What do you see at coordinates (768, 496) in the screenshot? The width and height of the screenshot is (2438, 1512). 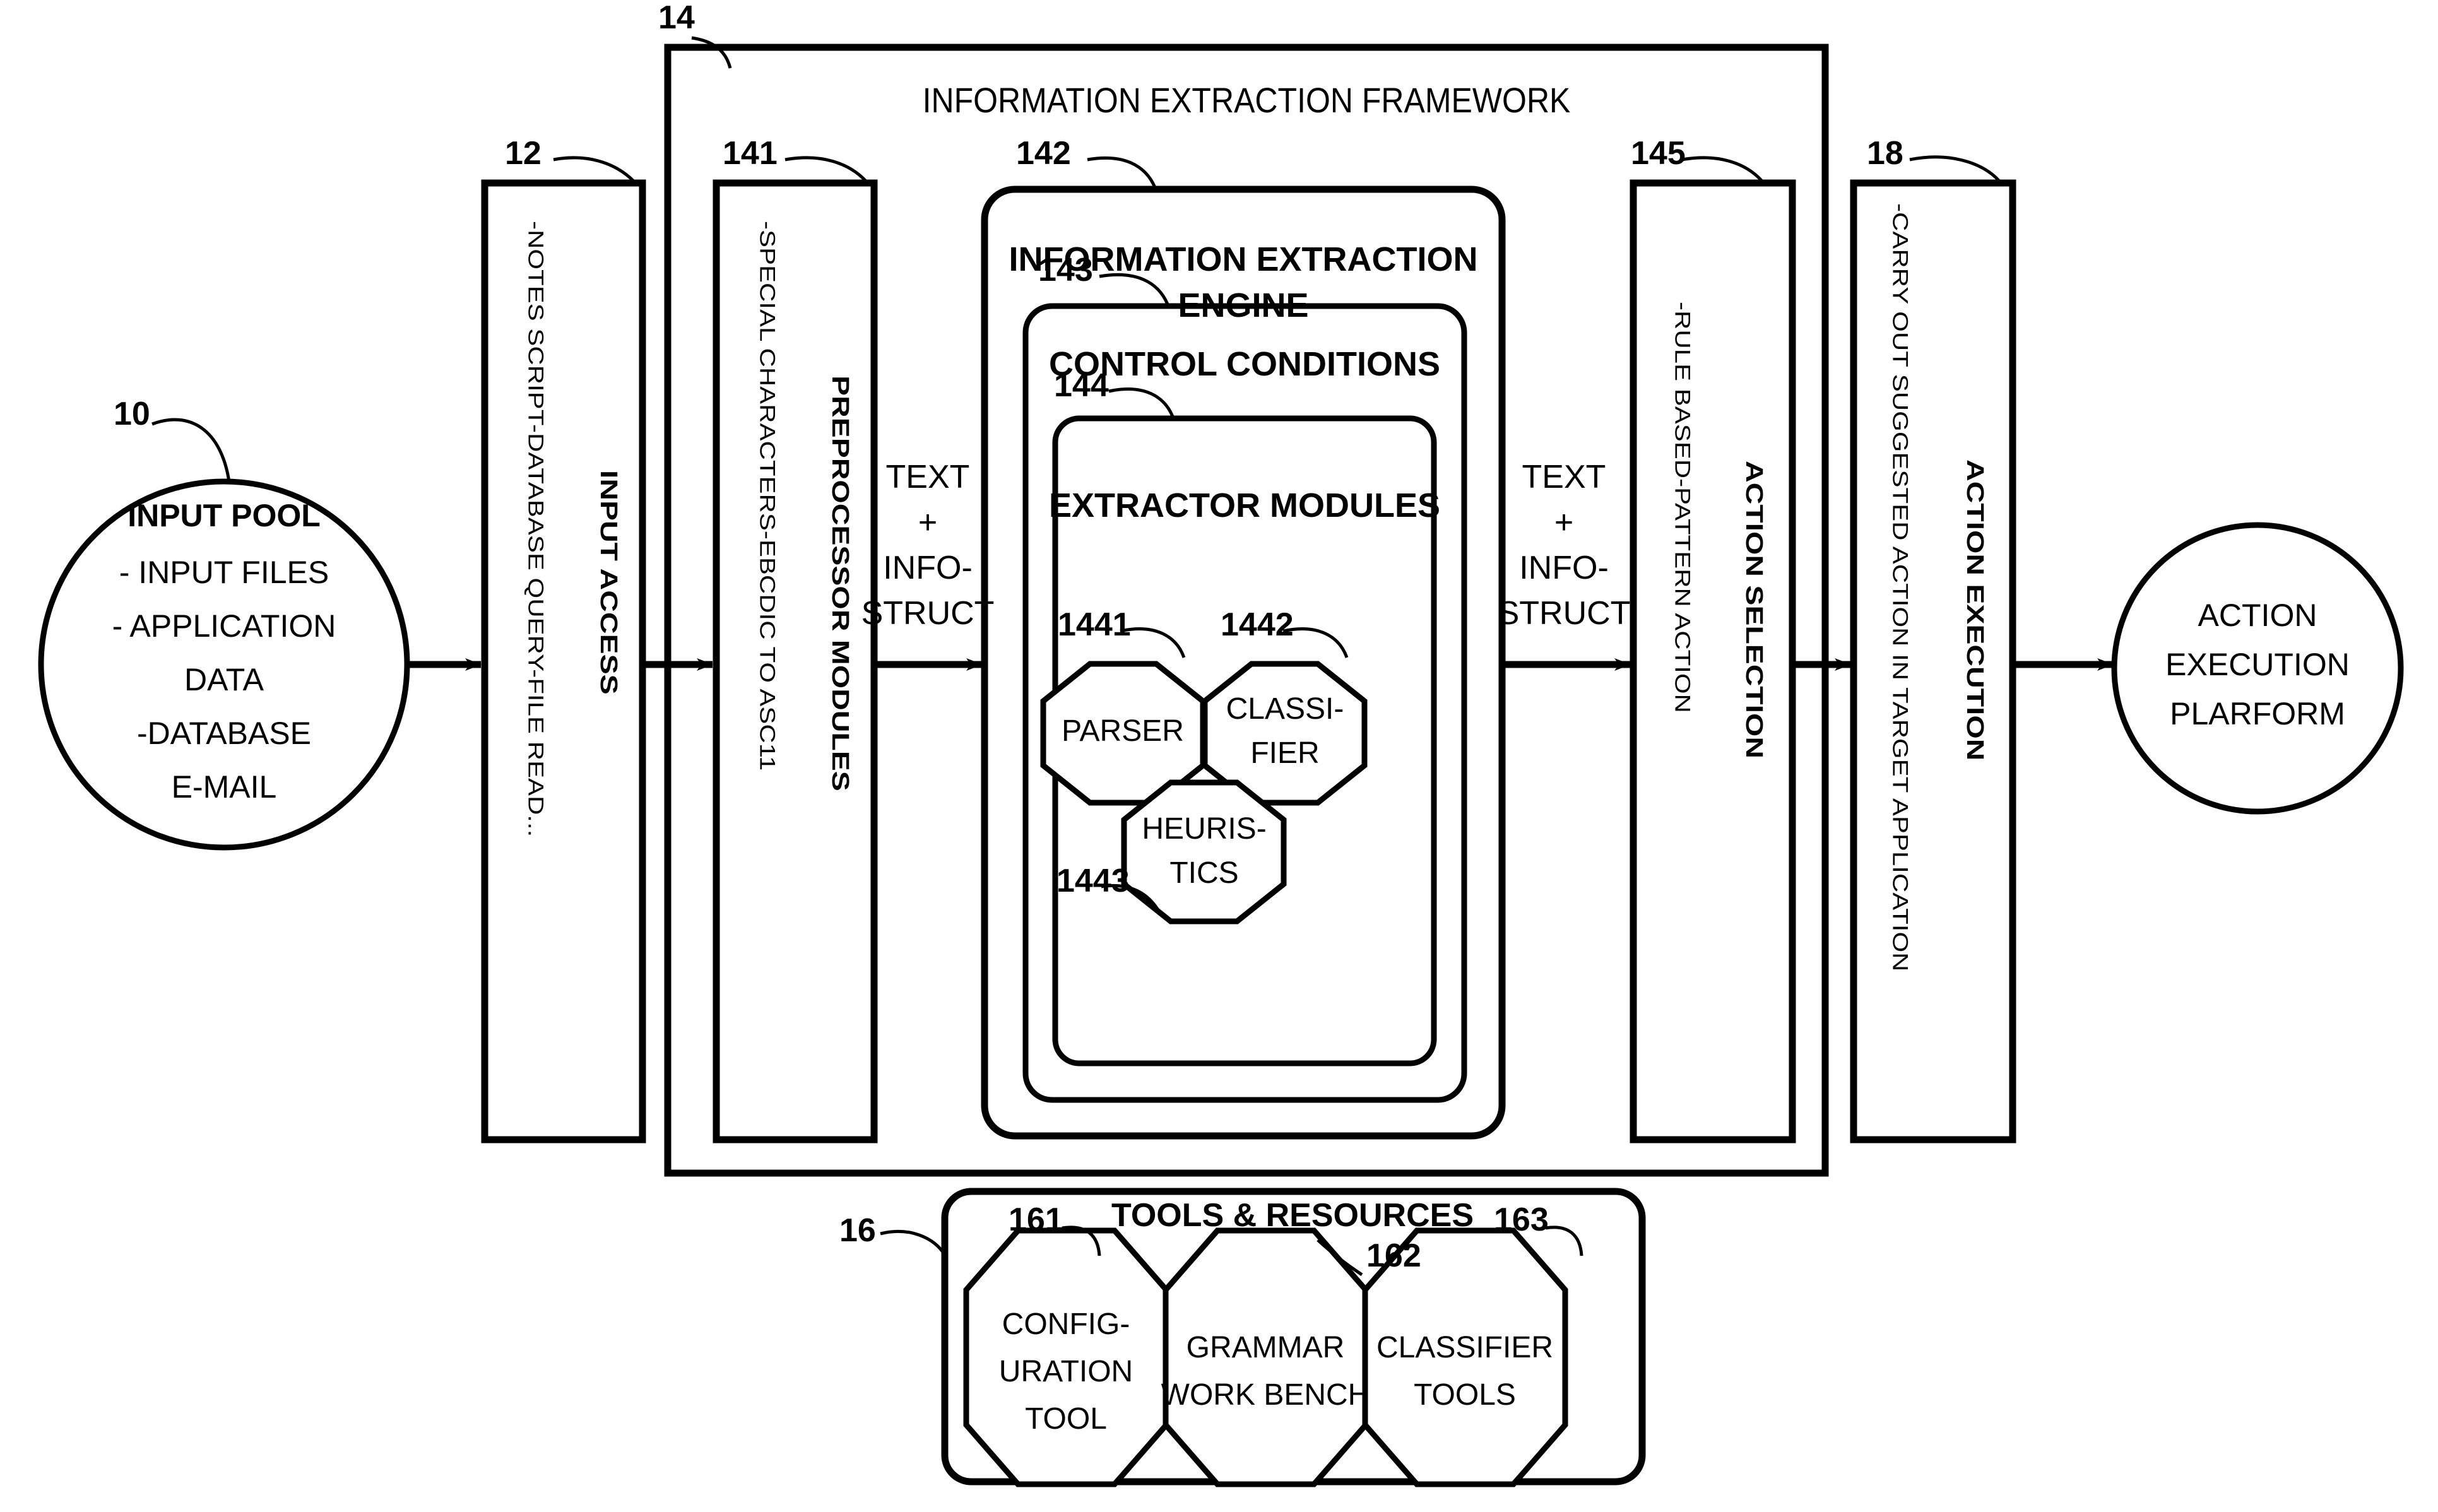 I see `preprocessor-detail: -SPECIAL CHARACTERS-EBCDIC TO ASC11` at bounding box center [768, 496].